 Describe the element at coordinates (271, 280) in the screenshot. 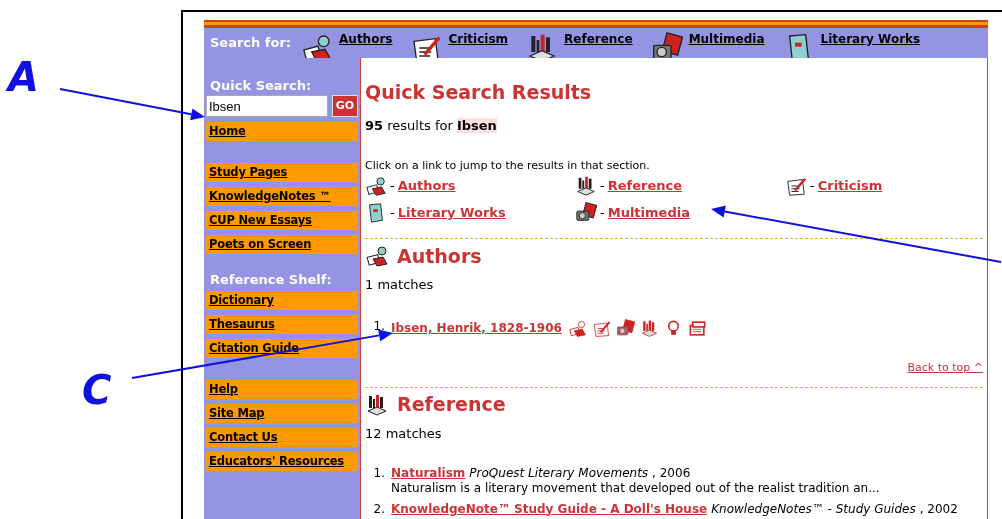

I see `section-heading: Reference Shelf:` at that location.